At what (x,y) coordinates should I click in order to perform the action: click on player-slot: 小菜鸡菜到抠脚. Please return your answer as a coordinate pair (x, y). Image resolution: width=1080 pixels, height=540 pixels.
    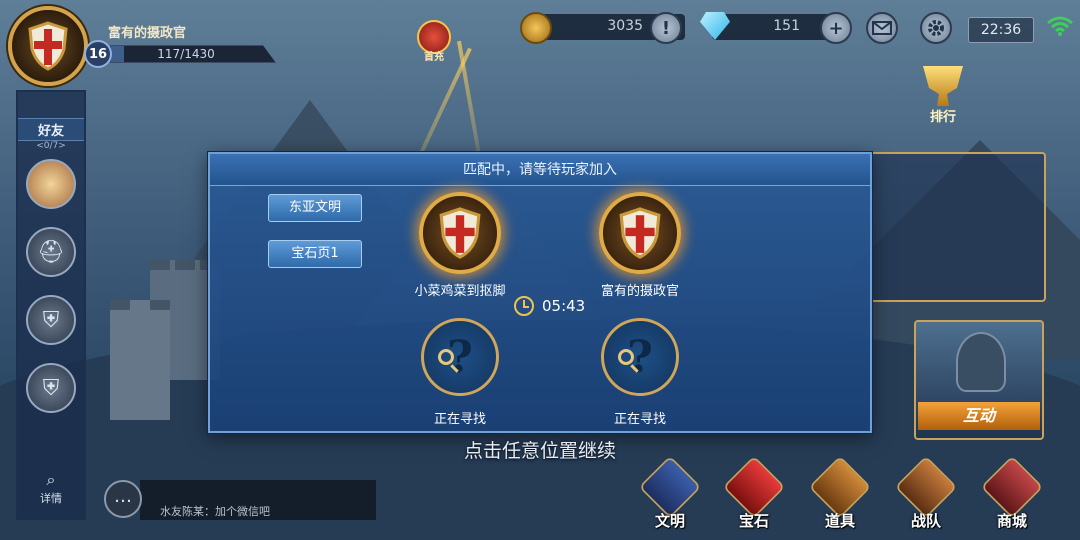
    Looking at the image, I should click on (460, 245).